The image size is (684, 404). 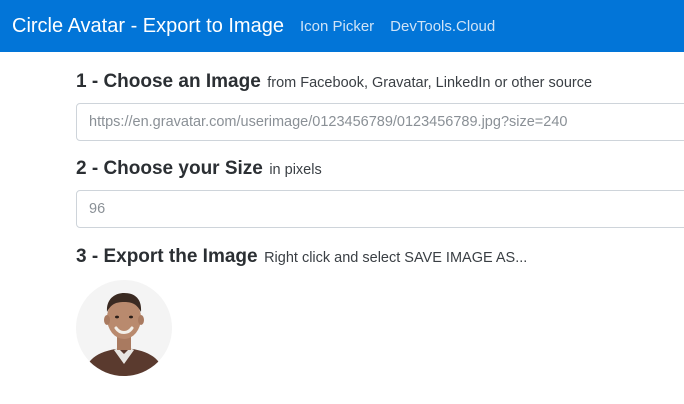 I want to click on step-3-title: 3 - Export the Image, so click(x=167, y=256).